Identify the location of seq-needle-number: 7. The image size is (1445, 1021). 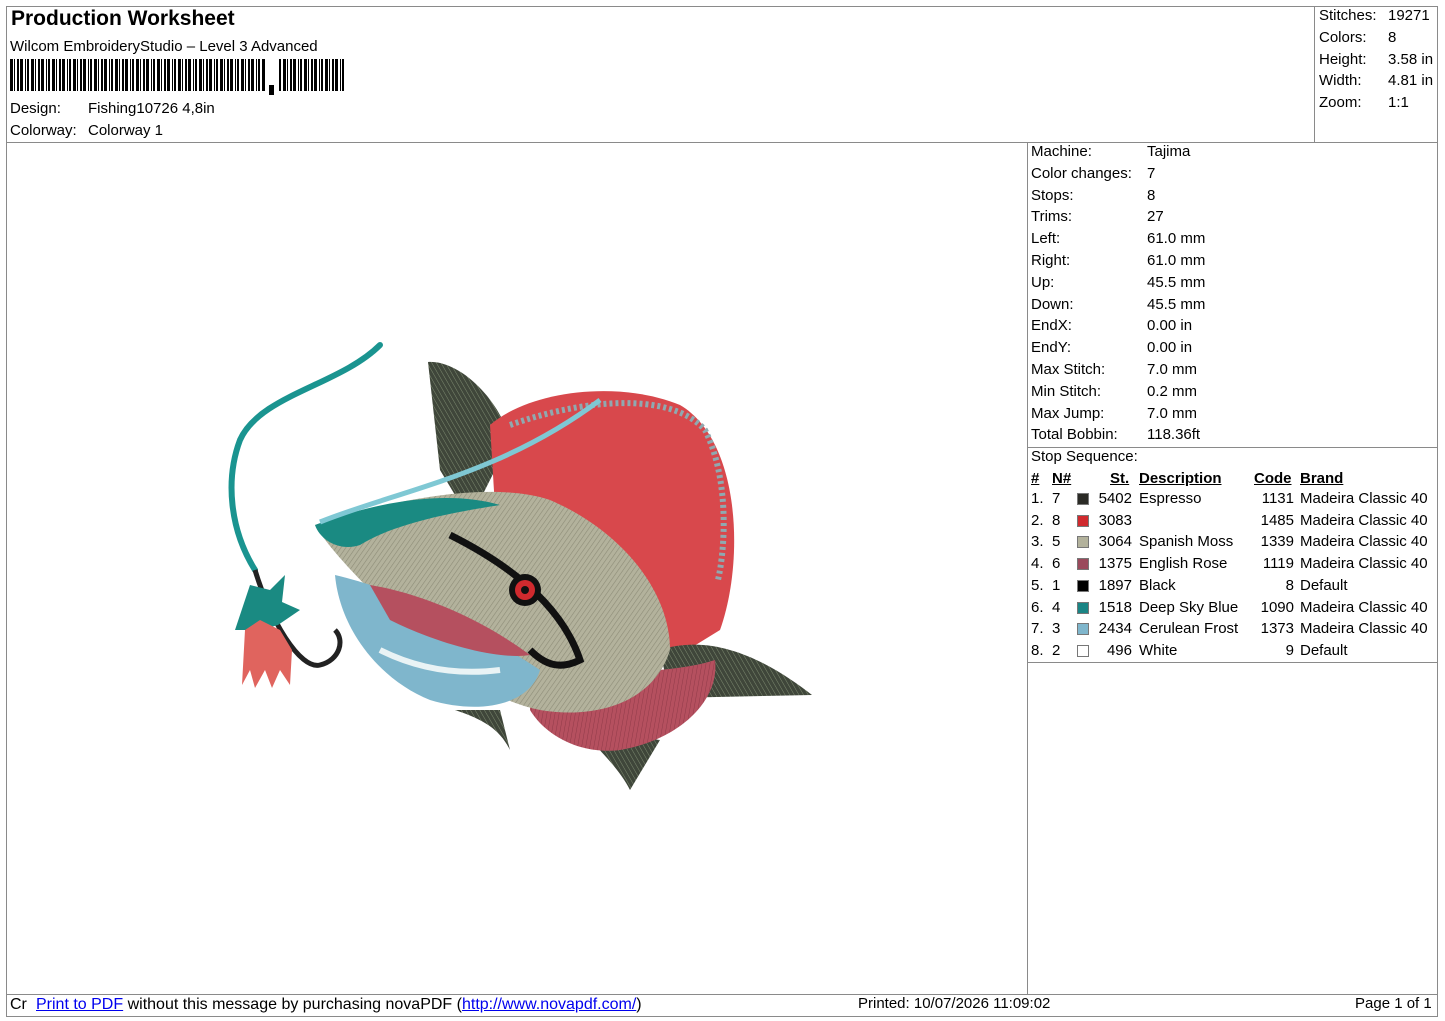
(1056, 498).